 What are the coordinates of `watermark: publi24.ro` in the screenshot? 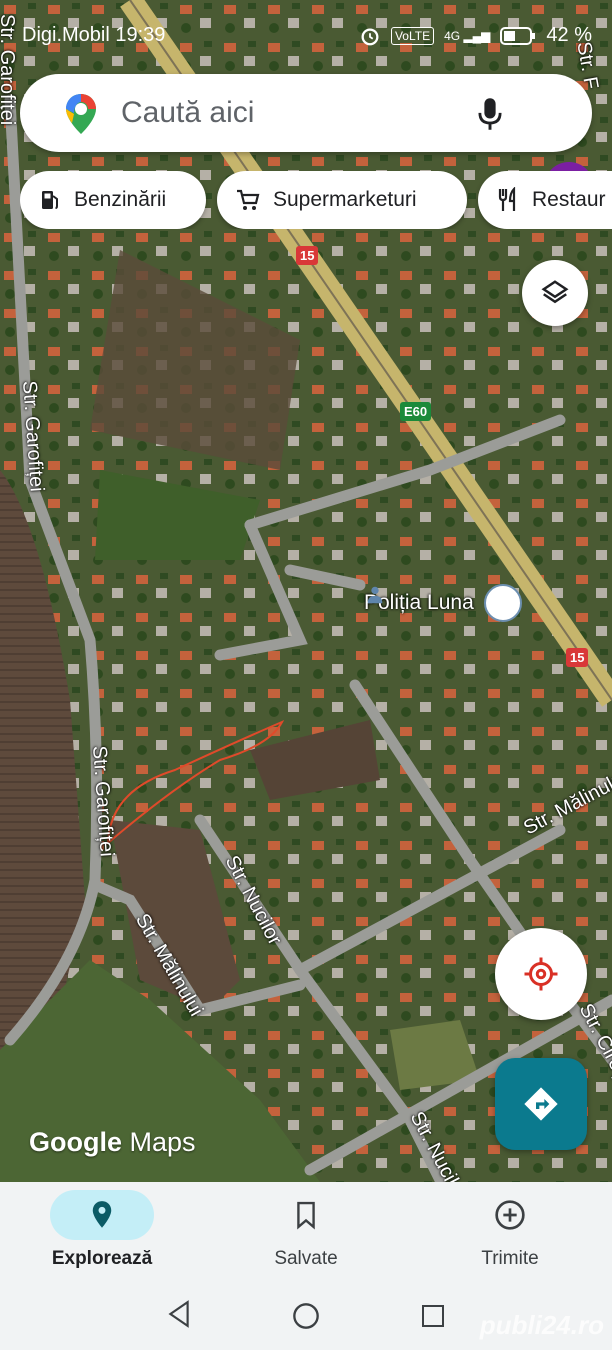 It's located at (541, 1325).